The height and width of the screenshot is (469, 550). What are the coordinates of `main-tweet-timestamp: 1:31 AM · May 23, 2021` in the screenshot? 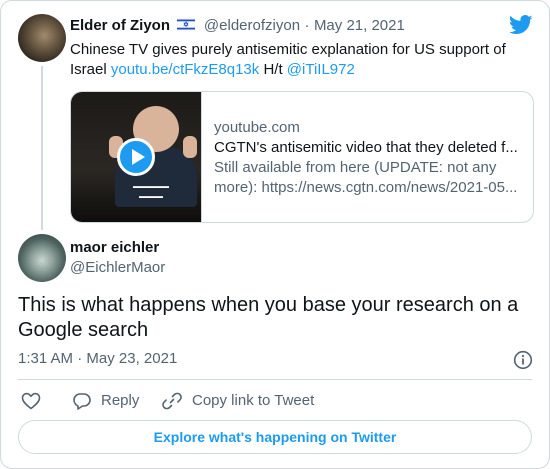 It's located at (97, 358).